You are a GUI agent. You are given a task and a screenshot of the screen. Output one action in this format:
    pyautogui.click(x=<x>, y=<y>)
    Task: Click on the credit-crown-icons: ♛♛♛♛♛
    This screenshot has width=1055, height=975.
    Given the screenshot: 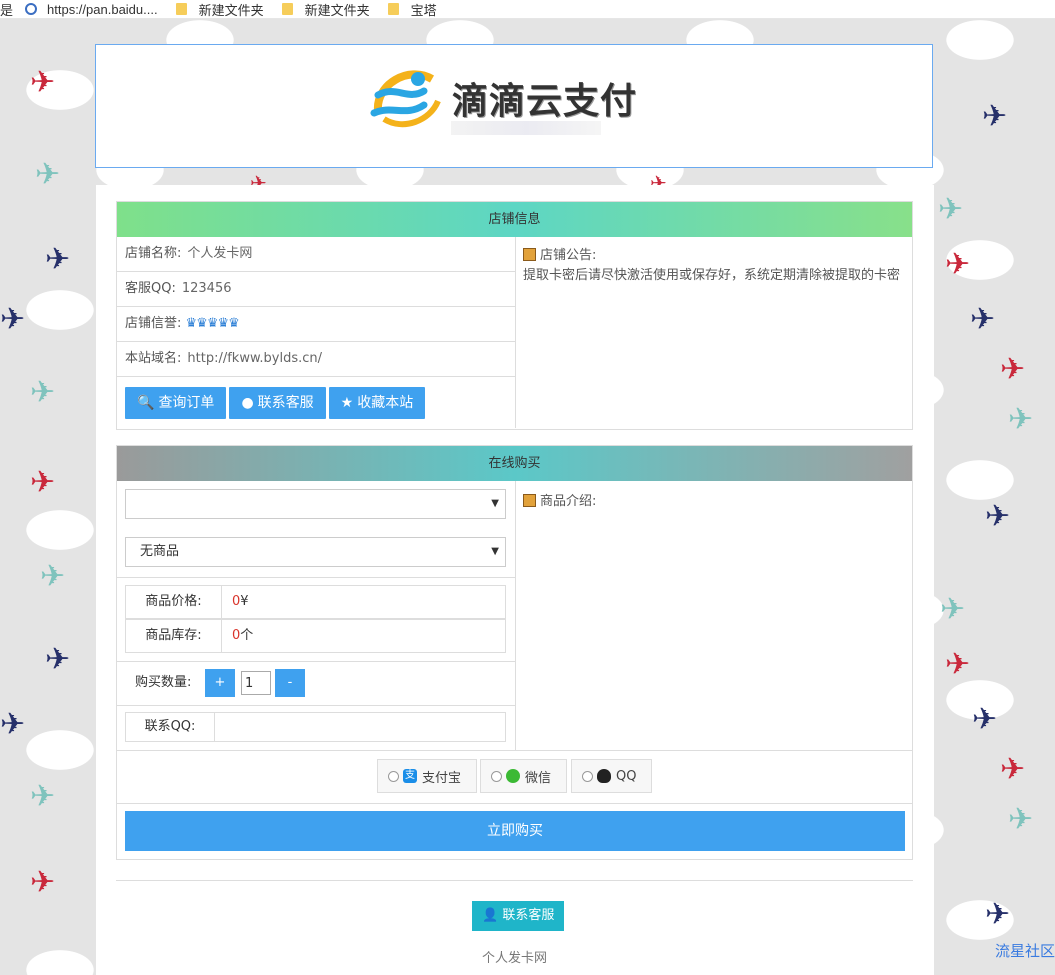 What is the action you would take?
    pyautogui.click(x=212, y=323)
    